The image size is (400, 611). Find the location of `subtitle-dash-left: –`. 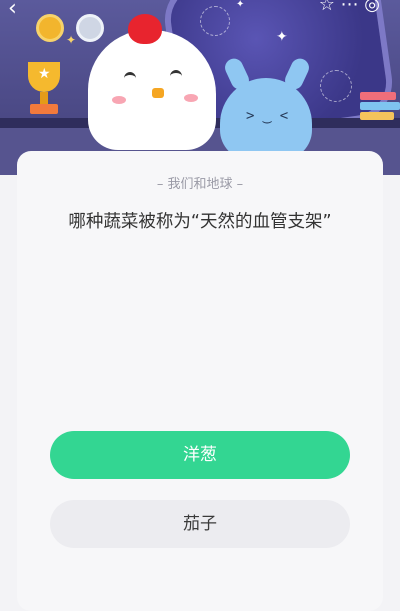

subtitle-dash-left: – is located at coordinates (162, 184).